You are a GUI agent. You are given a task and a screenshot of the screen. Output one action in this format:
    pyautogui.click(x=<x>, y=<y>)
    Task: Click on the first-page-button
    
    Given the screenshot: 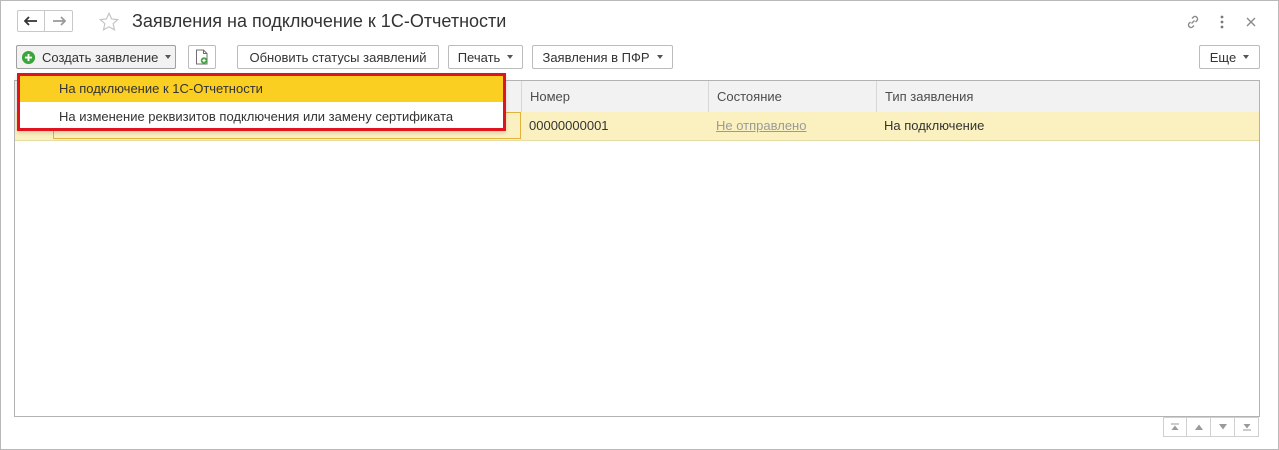 What is the action you would take?
    pyautogui.click(x=1175, y=427)
    